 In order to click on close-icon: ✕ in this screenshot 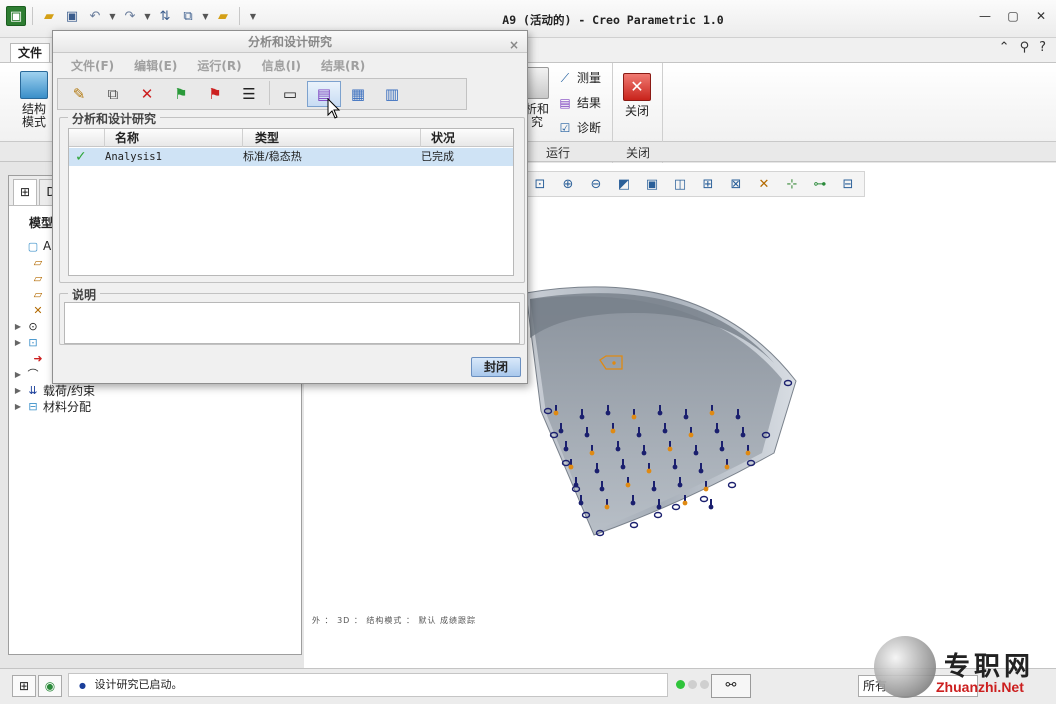, I will do `click(1041, 16)`.